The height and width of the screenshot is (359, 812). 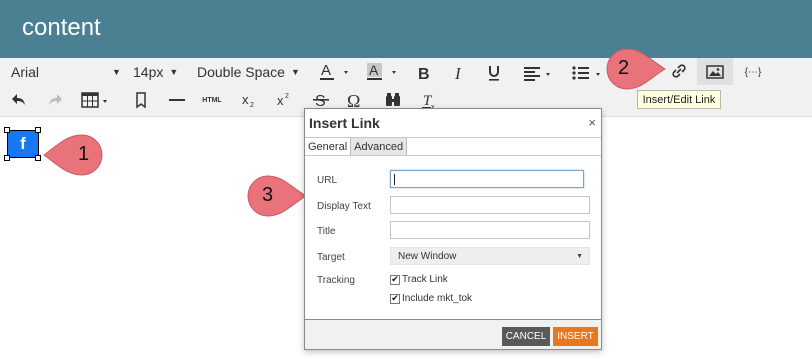 I want to click on font-size-select: 14px ▼, so click(x=155, y=72).